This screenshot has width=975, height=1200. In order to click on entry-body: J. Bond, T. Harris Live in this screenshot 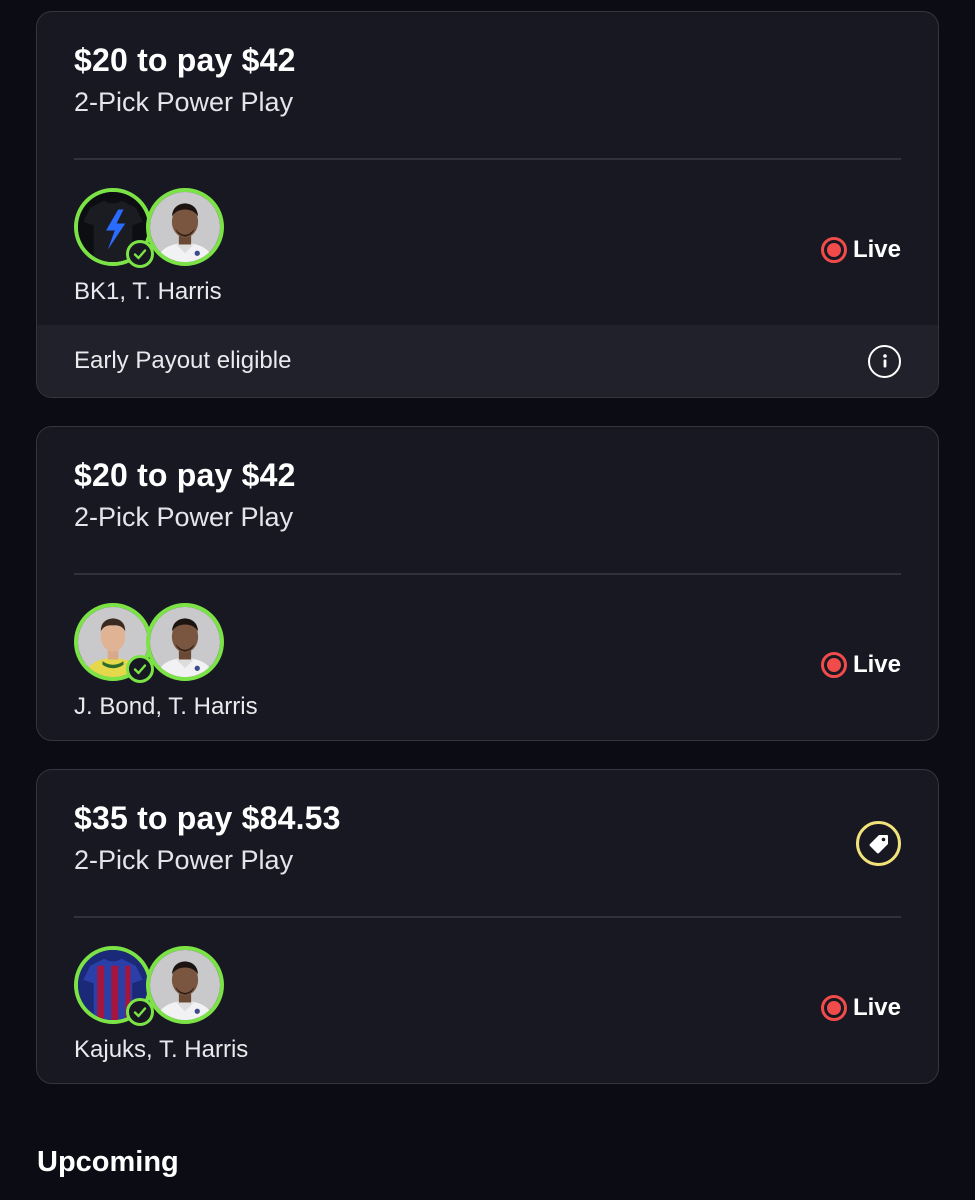, I will do `click(487, 657)`.